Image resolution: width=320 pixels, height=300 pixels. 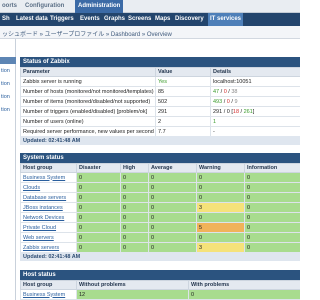 What do you see at coordinates (226, 19) in the screenshot?
I see `menu-item-it-services: IT services` at bounding box center [226, 19].